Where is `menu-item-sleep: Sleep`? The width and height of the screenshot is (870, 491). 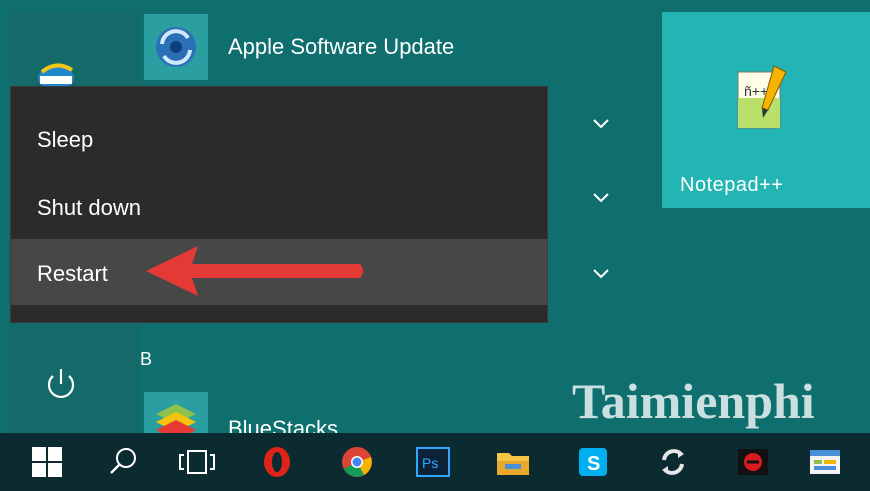
menu-item-sleep: Sleep is located at coordinates (279, 138).